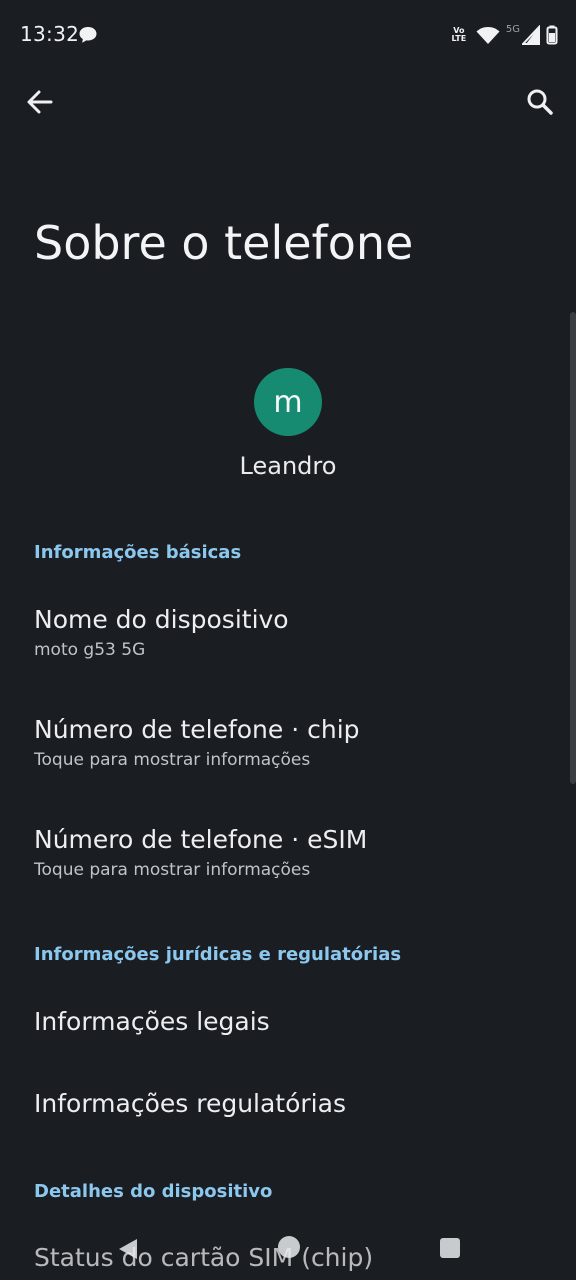 This screenshot has width=576, height=1280. What do you see at coordinates (503, 35) in the screenshot?
I see `status-icons: Vo LTE 5G` at bounding box center [503, 35].